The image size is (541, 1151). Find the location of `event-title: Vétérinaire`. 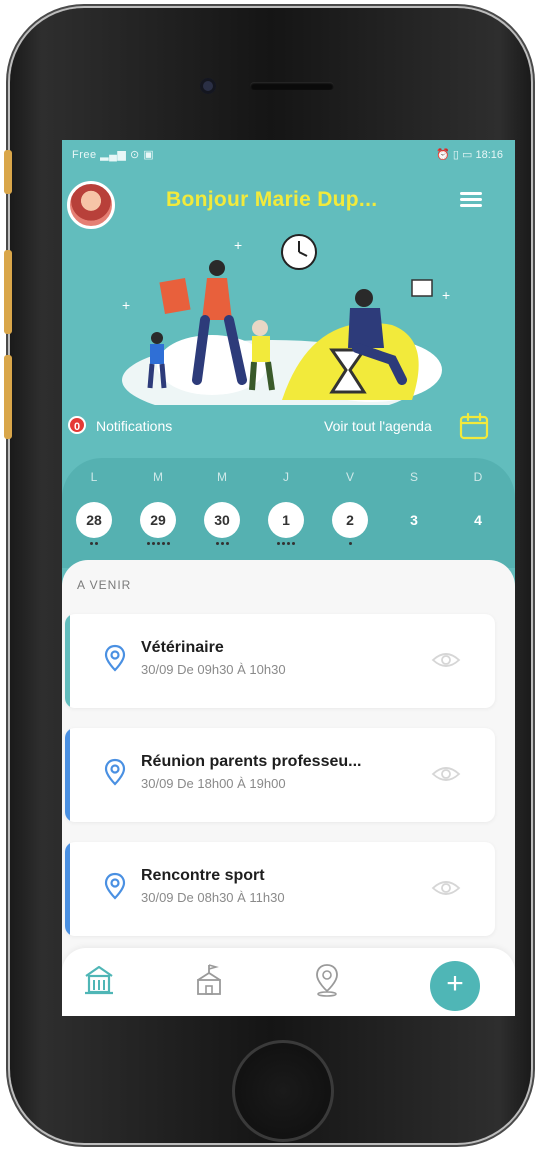

event-title: Vétérinaire is located at coordinates (182, 647).